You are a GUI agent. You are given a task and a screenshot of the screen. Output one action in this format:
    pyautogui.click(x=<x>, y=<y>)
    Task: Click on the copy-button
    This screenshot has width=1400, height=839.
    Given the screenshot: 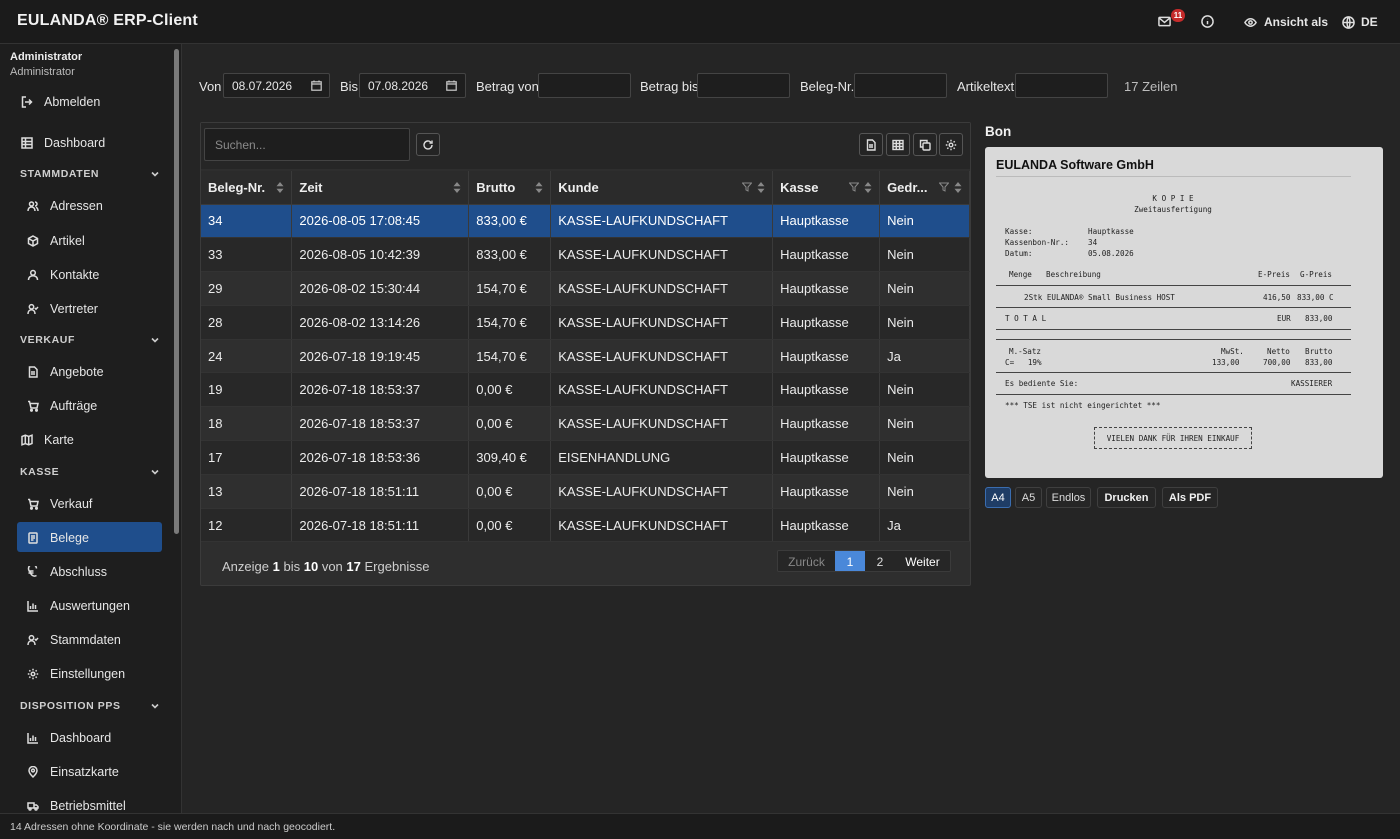 What is the action you would take?
    pyautogui.click(x=925, y=144)
    